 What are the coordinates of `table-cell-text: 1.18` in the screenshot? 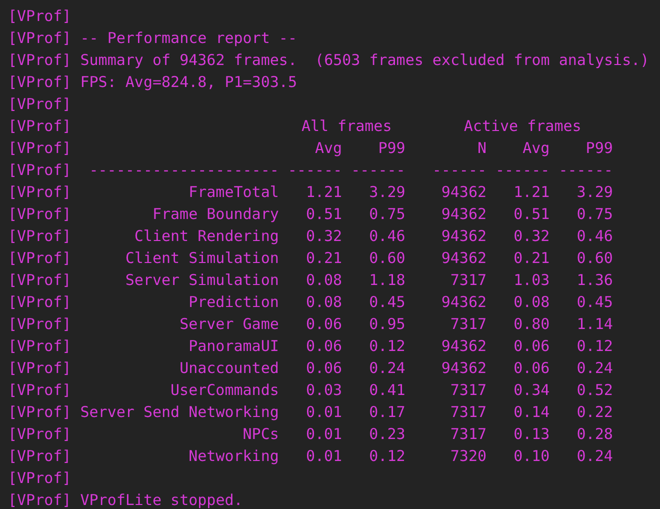 It's located at (387, 280).